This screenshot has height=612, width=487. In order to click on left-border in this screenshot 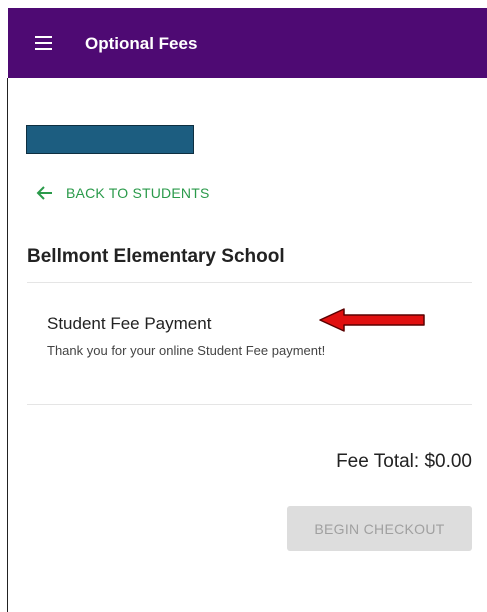, I will do `click(7, 345)`.